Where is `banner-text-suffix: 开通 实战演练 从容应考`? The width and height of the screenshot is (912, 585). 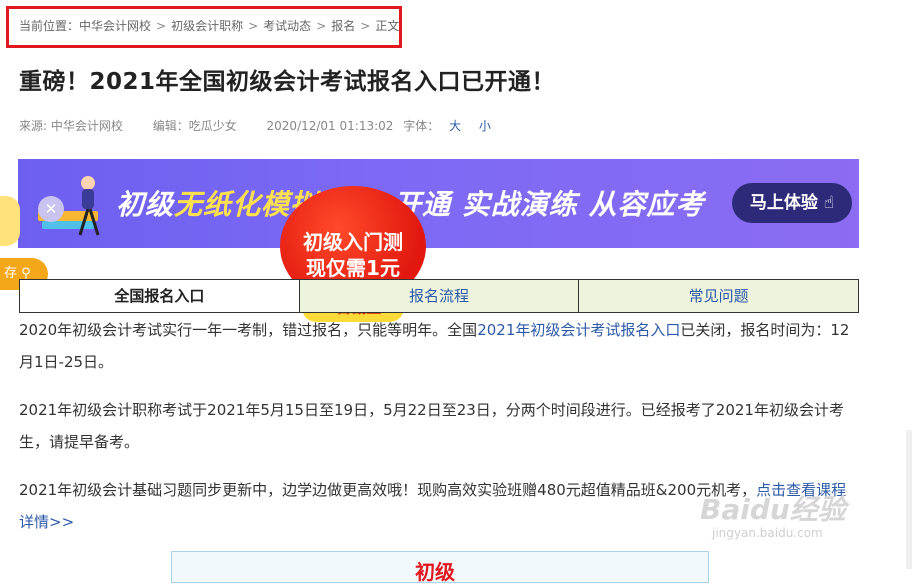 banner-text-suffix: 开通 实战演练 从容应考 is located at coordinates (549, 204).